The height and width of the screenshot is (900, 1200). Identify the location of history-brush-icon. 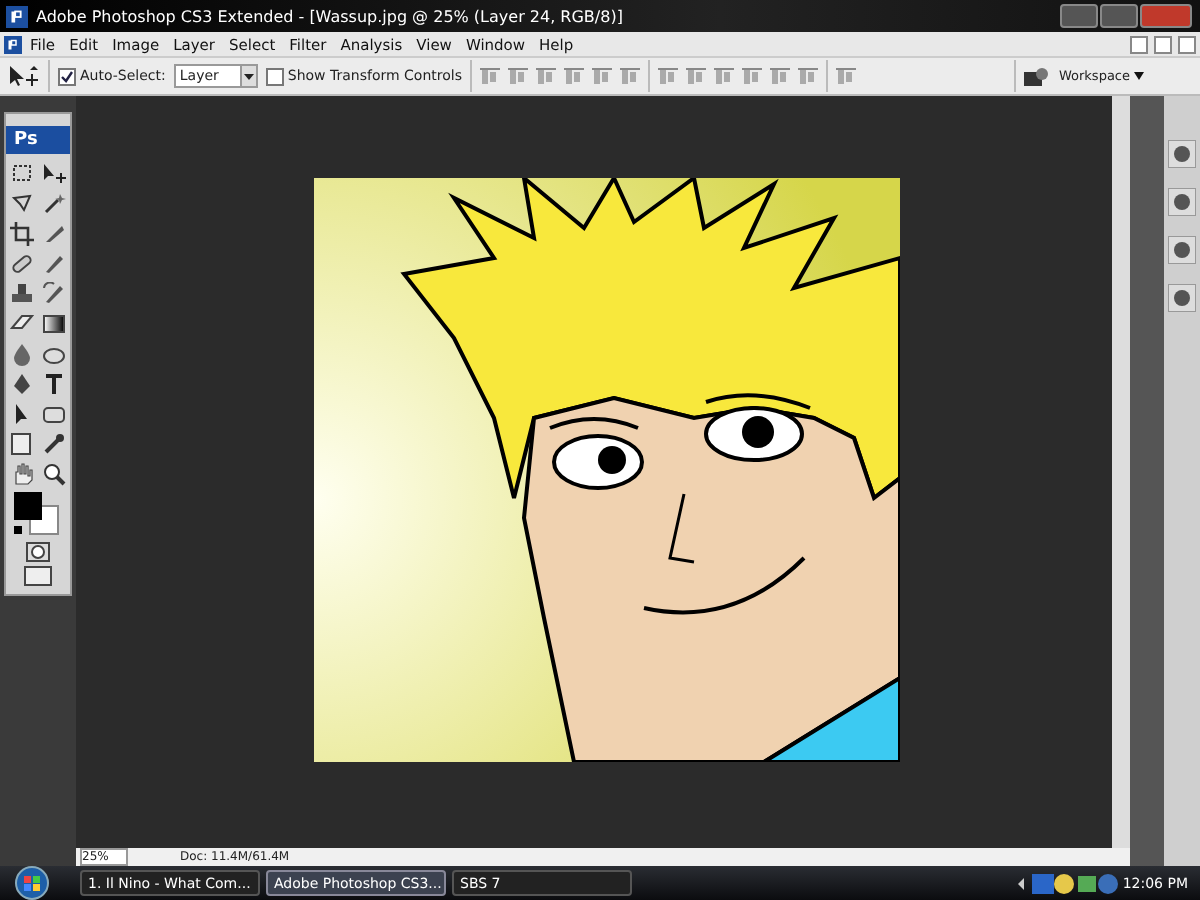
(54, 294).